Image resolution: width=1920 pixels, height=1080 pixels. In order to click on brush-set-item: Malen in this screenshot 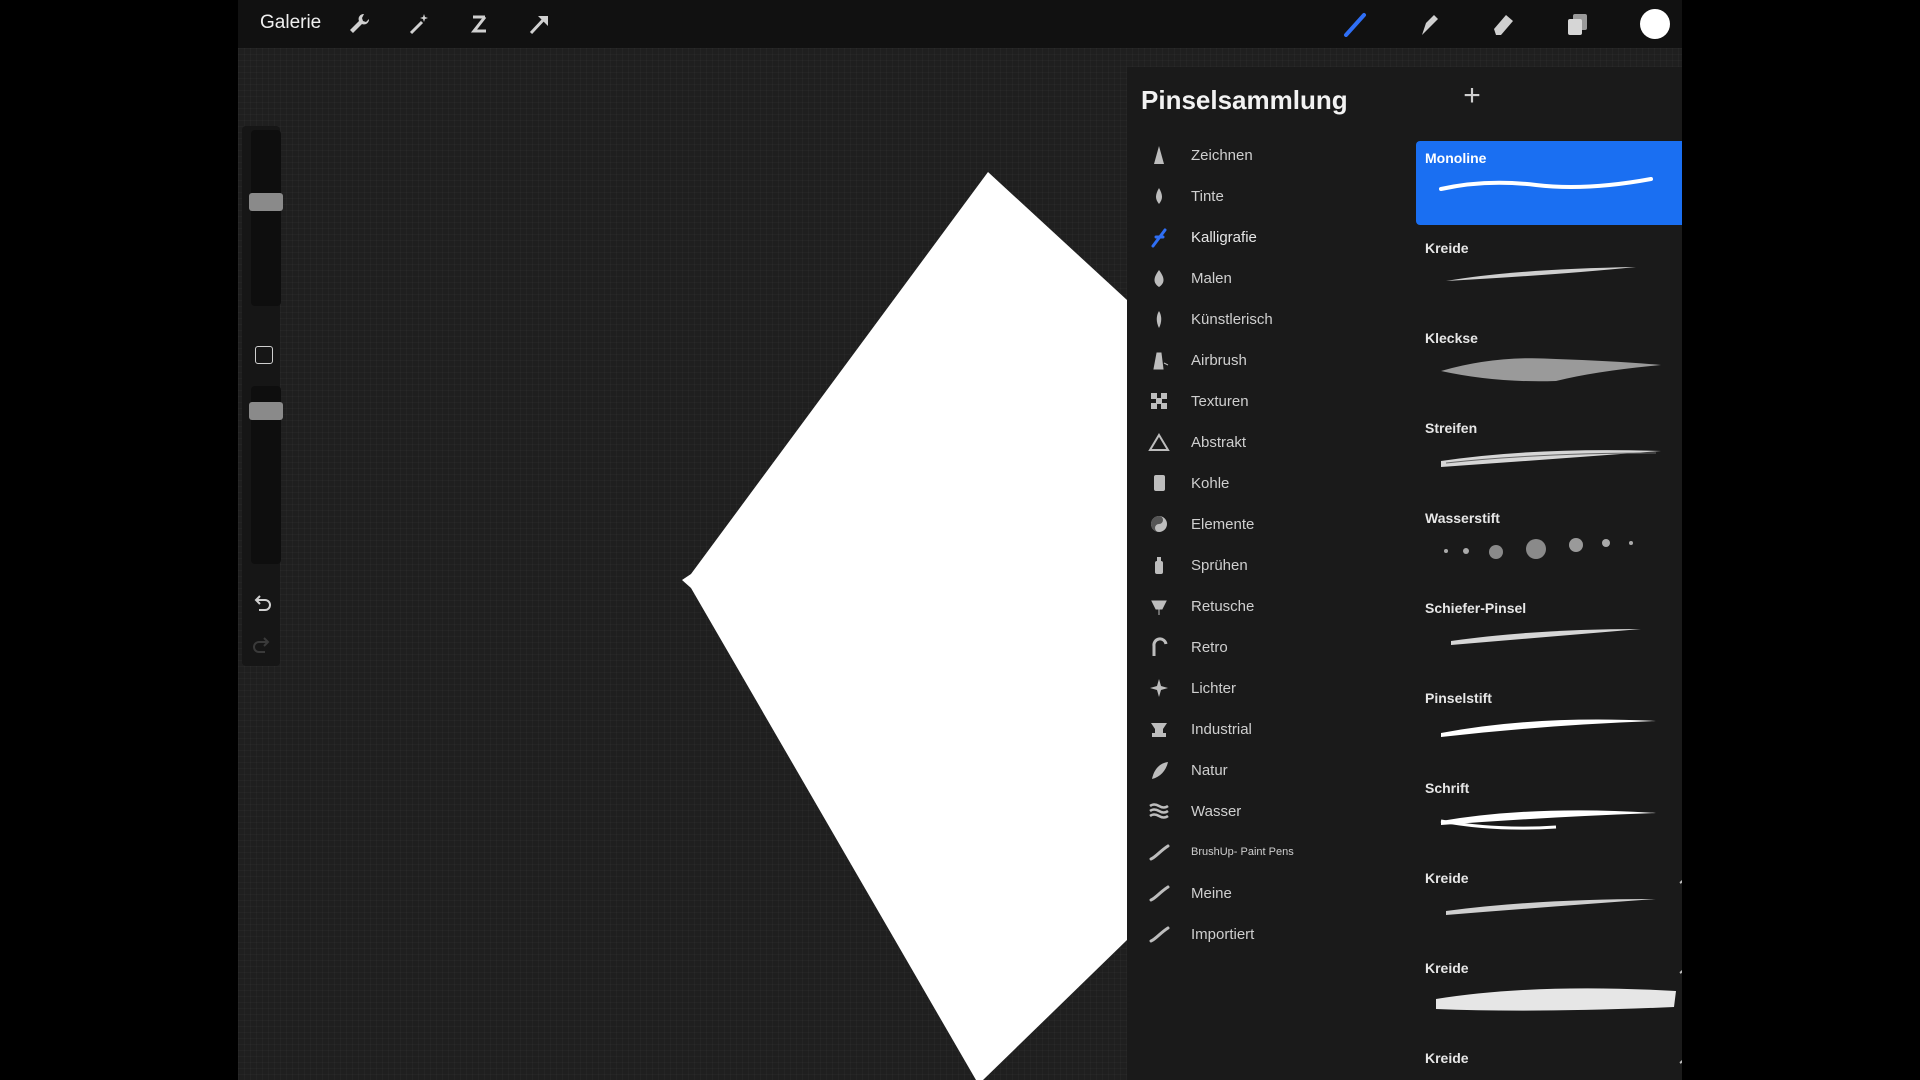, I will do `click(1252, 278)`.